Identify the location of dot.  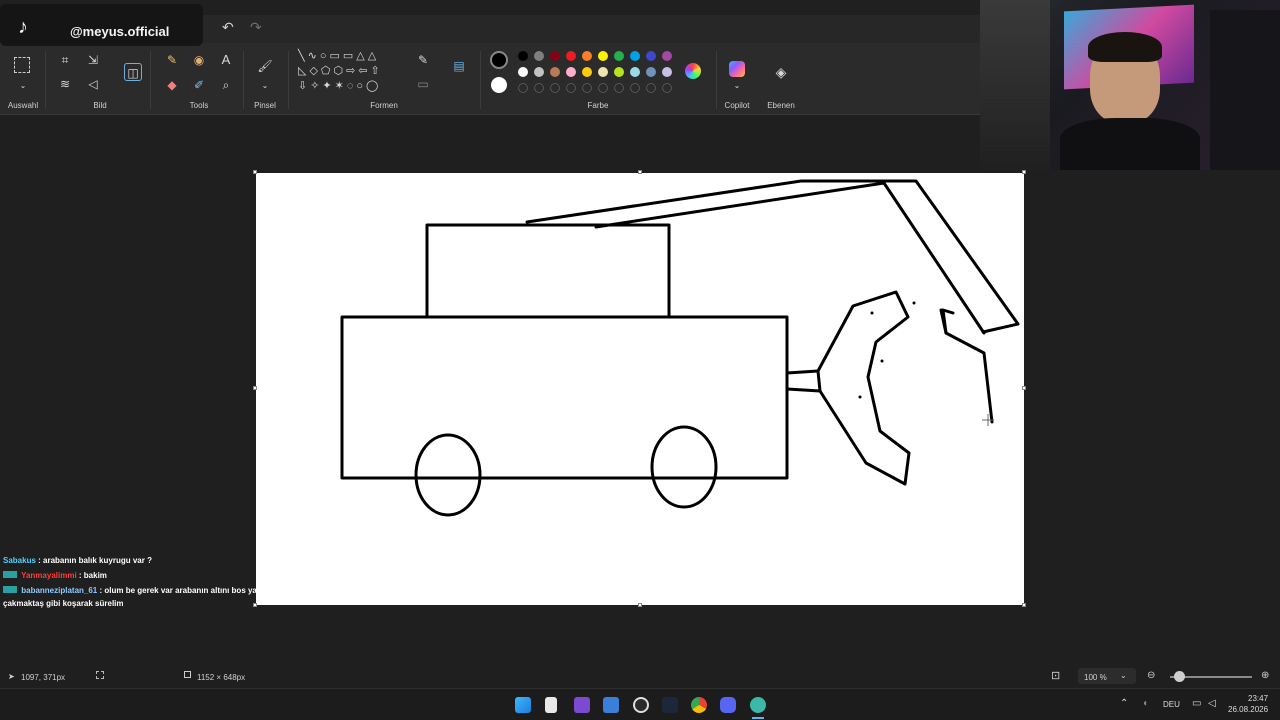
(860, 397).